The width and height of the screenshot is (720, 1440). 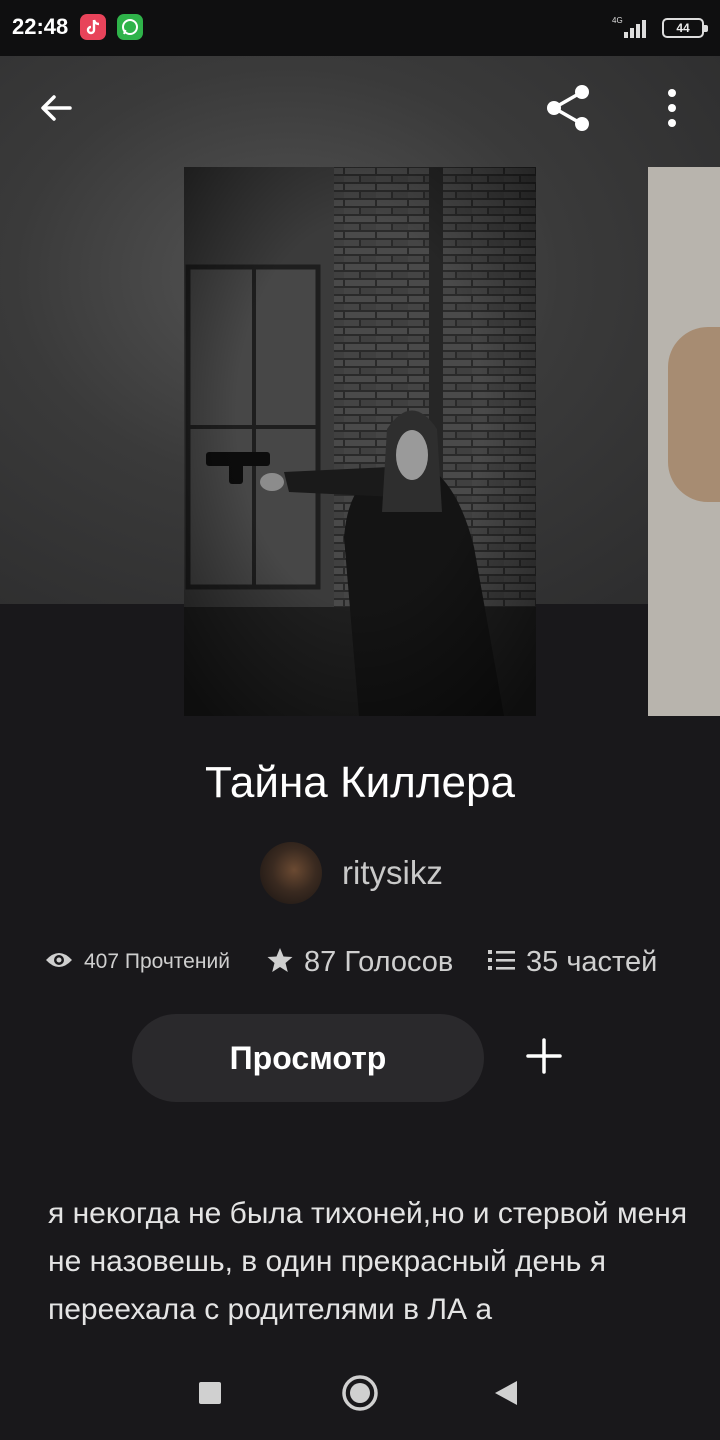 I want to click on recents-square-icon, so click(x=210, y=1395).